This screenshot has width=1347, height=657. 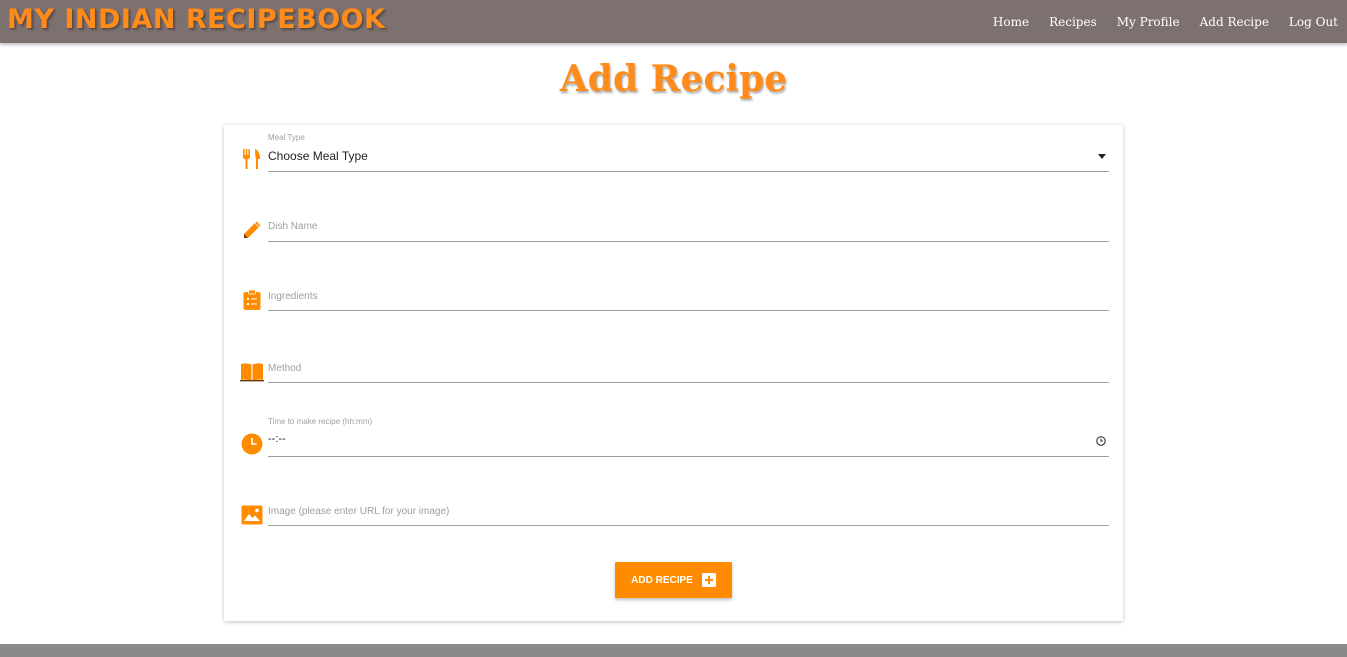 I want to click on time-input: --:--, so click(x=277, y=439).